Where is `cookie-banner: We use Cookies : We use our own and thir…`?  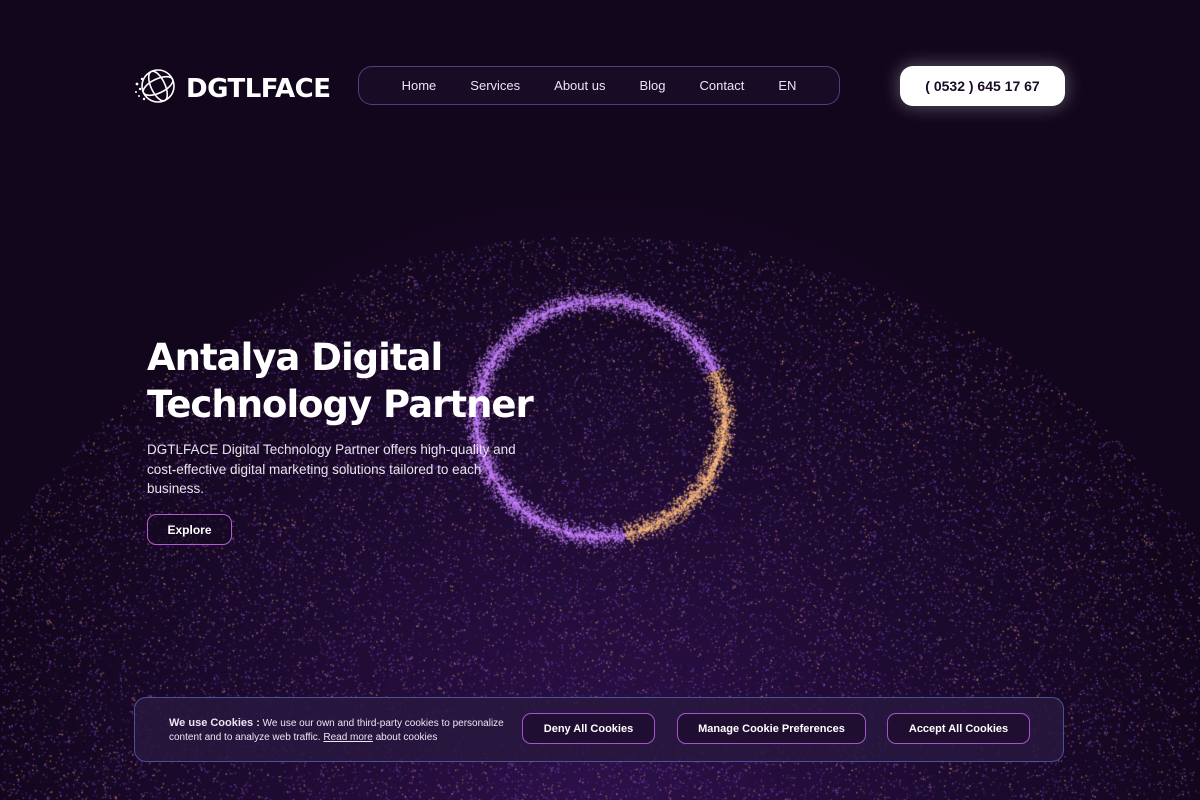
cookie-banner: We use Cookies : We use our own and thir… is located at coordinates (599, 729).